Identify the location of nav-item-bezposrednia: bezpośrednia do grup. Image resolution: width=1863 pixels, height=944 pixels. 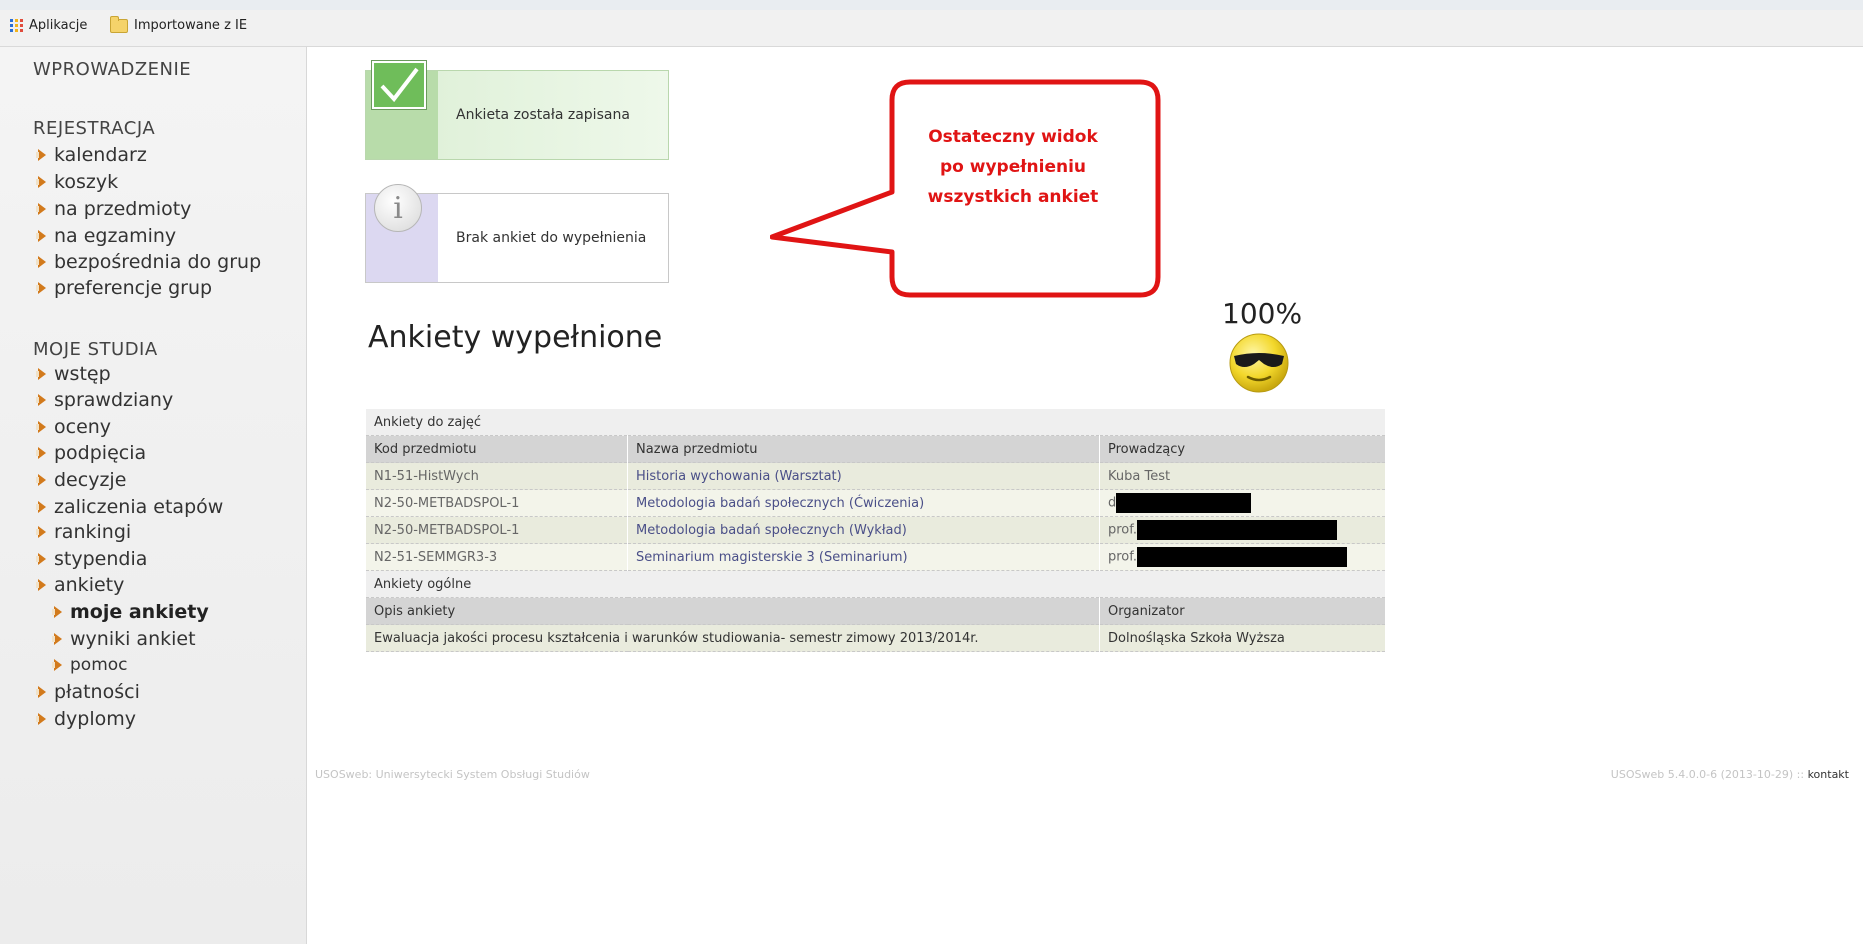
(149, 262).